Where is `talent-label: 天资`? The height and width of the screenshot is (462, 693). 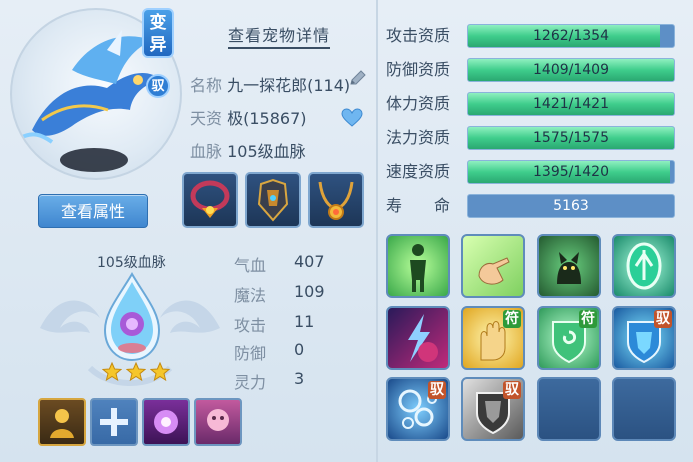 talent-label: 天资 is located at coordinates (206, 118).